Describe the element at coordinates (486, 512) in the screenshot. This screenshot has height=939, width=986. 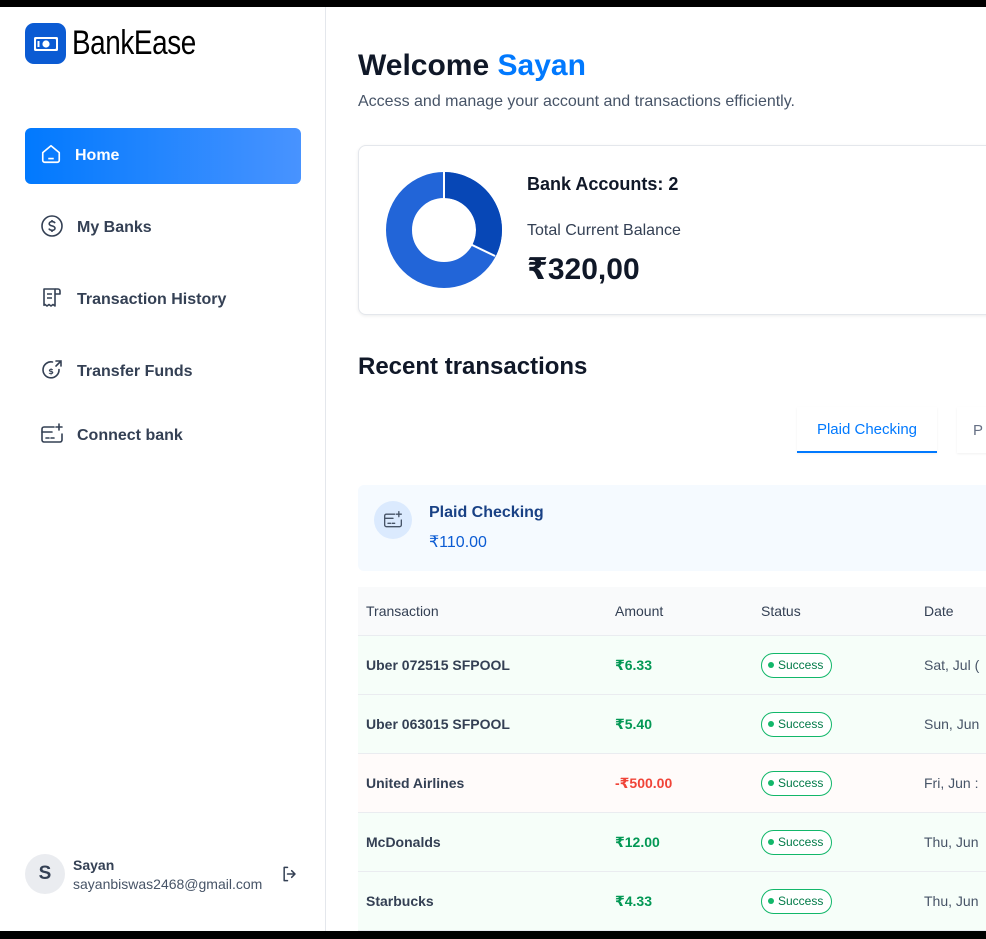
I see `bank-name: Plaid Checking` at that location.